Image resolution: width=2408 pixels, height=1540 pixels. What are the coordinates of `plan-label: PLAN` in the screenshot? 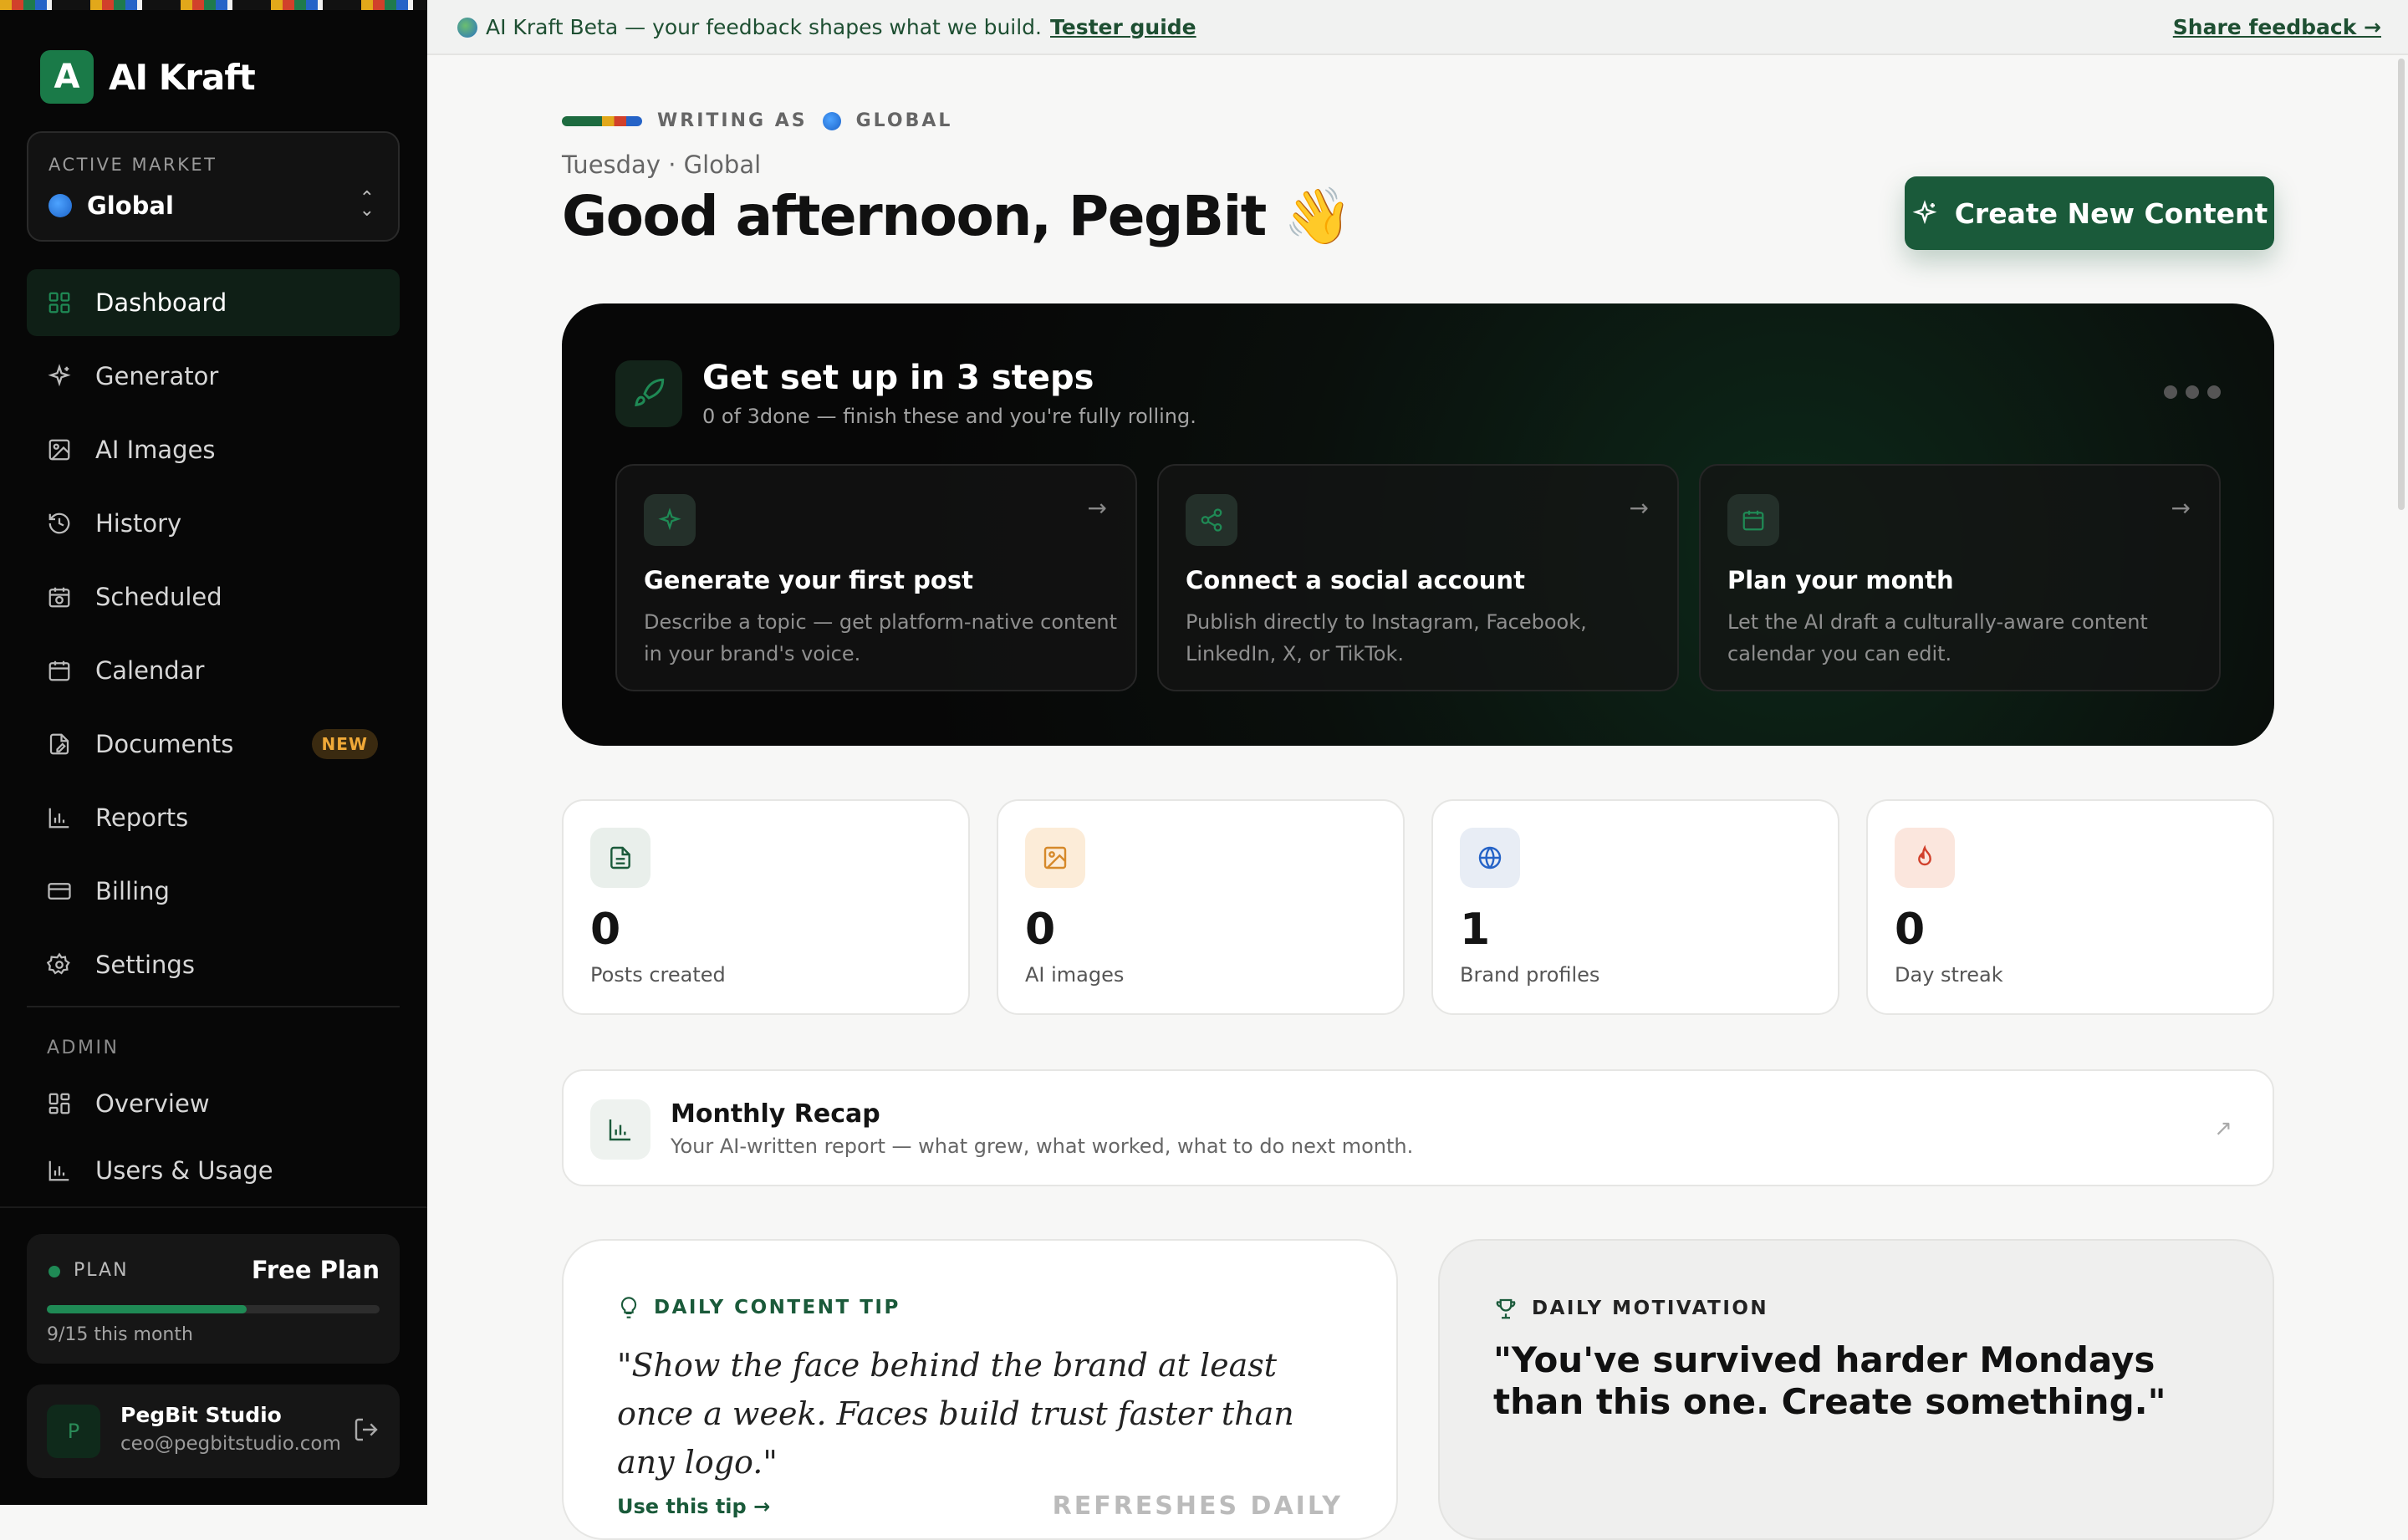 It's located at (102, 1271).